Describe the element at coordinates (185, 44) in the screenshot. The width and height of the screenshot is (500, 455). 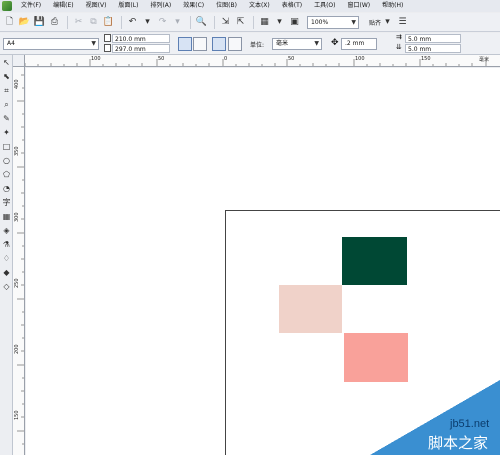
I see `portrait-button` at that location.